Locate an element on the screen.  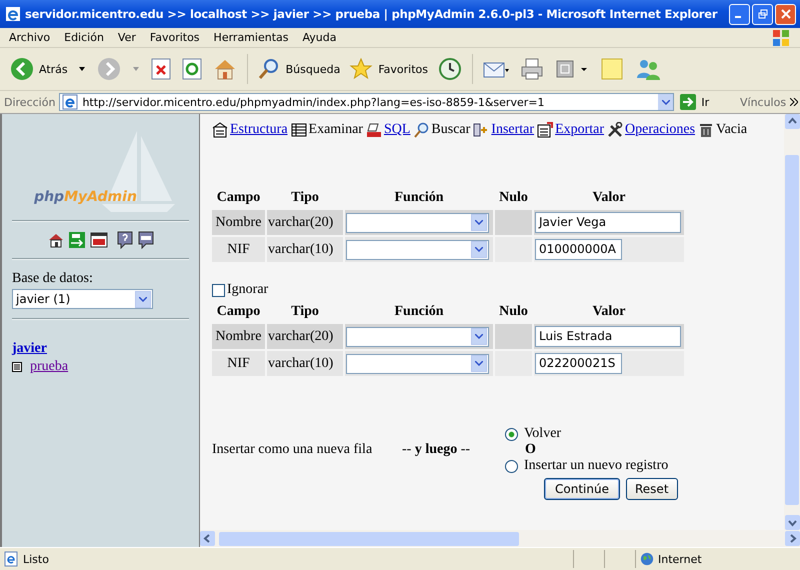
radio-label: Insertar un nuevo registro is located at coordinates (596, 466).